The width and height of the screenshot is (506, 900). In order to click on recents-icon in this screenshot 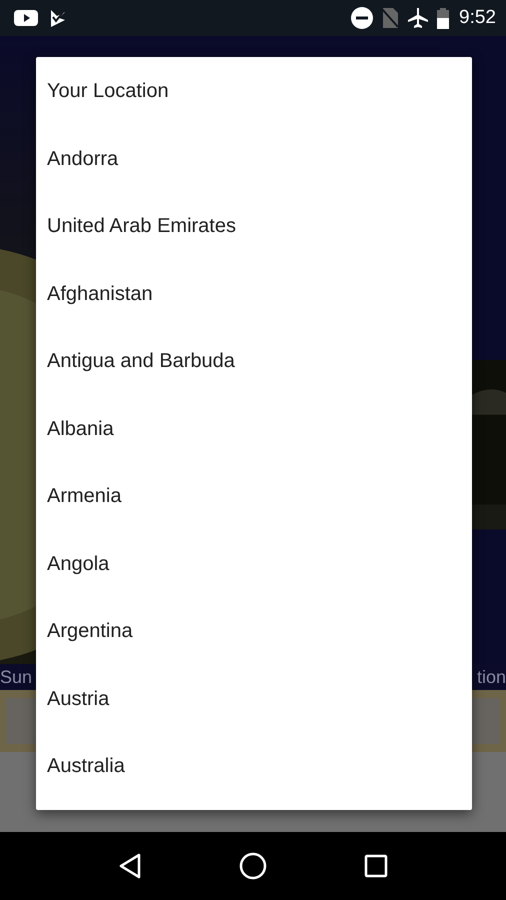, I will do `click(376, 866)`.